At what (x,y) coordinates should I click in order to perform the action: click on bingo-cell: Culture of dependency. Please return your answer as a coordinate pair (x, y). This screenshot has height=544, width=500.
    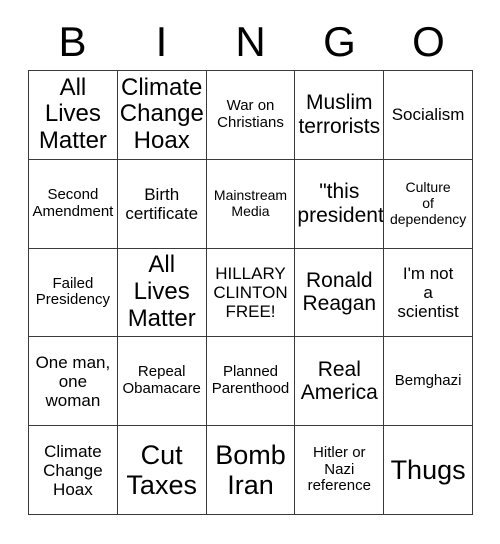
    Looking at the image, I should click on (428, 204).